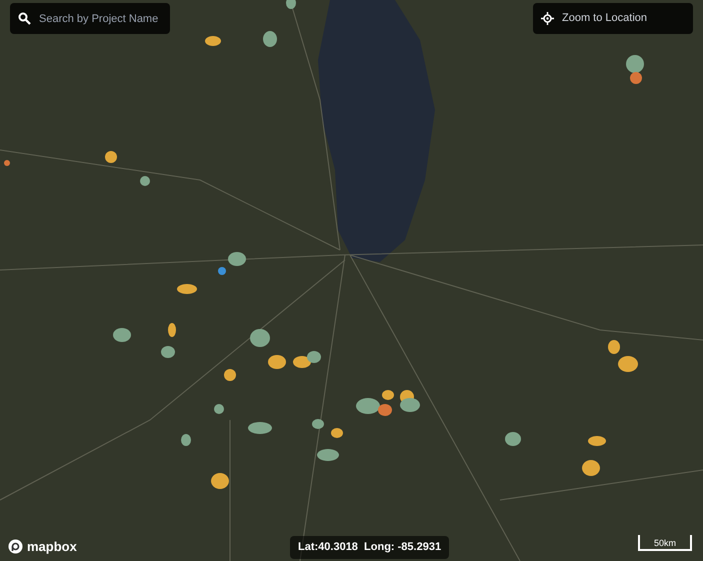  What do you see at coordinates (52, 546) in the screenshot?
I see `mapbox-logo-text: mapbox` at bounding box center [52, 546].